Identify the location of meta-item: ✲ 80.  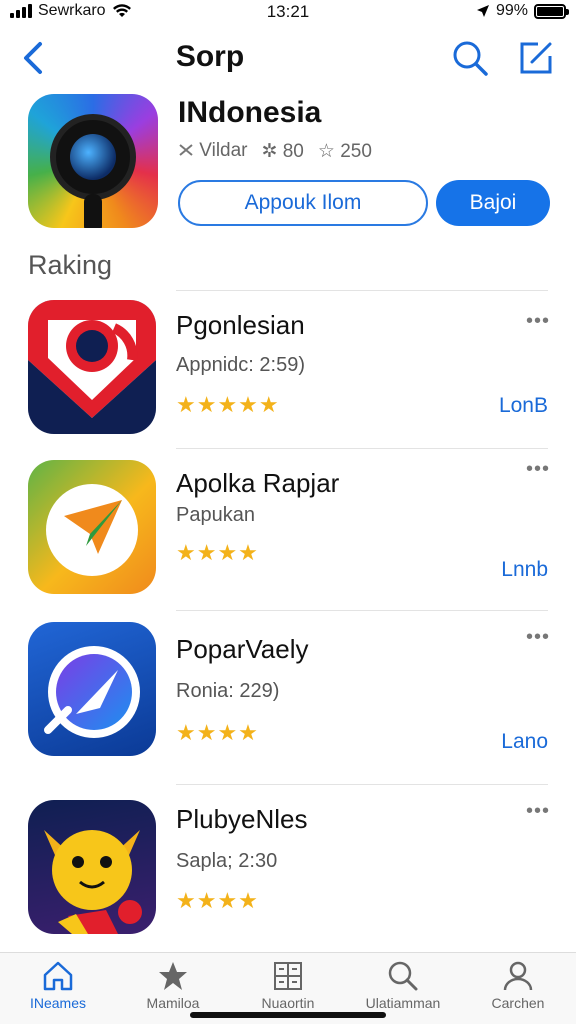
(282, 151).